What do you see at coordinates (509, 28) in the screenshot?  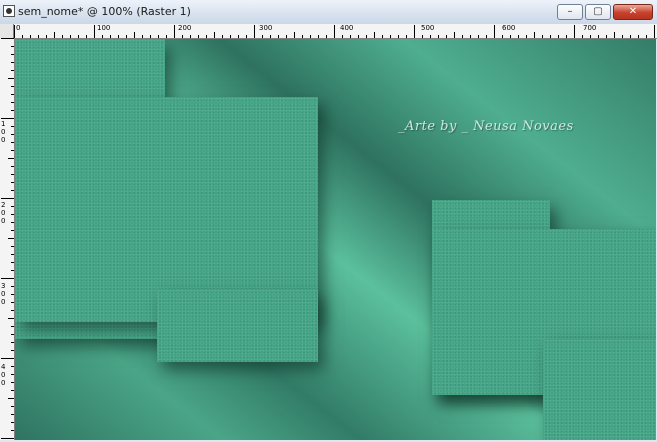 I see `ruler-label: 600` at bounding box center [509, 28].